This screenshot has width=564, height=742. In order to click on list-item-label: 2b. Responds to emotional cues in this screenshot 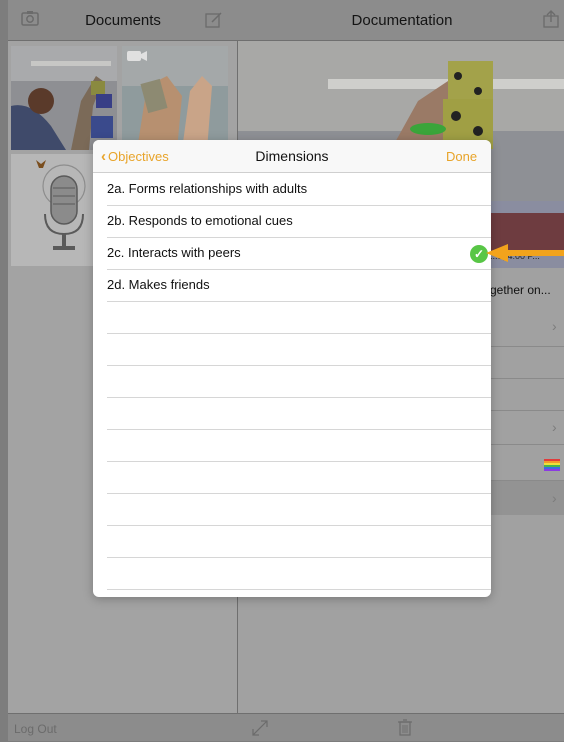, I will do `click(200, 220)`.